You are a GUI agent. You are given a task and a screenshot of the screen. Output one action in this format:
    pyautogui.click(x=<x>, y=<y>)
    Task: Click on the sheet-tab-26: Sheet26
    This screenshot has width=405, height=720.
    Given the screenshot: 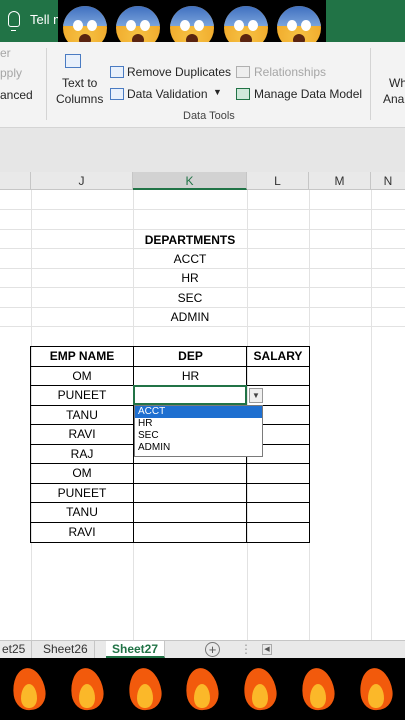 What is the action you would take?
    pyautogui.click(x=66, y=649)
    